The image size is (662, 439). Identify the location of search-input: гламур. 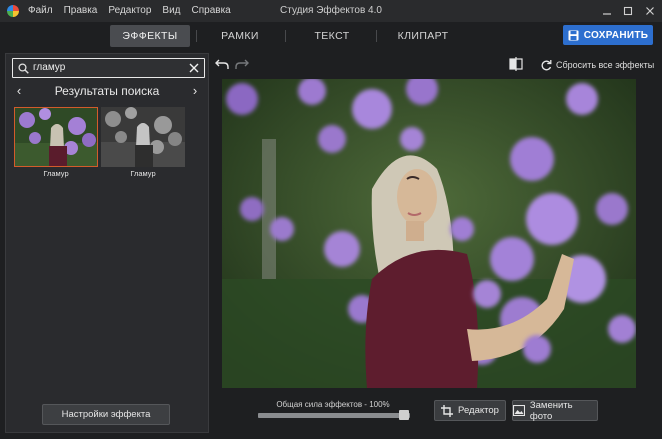
(49, 68).